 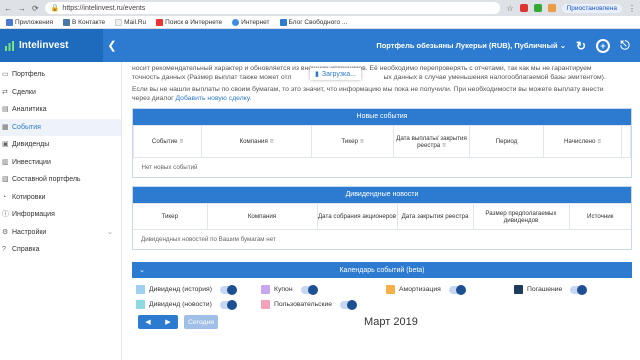 I want to click on sidebar-item-analytics: ▤ Аналитика, so click(x=60, y=110).